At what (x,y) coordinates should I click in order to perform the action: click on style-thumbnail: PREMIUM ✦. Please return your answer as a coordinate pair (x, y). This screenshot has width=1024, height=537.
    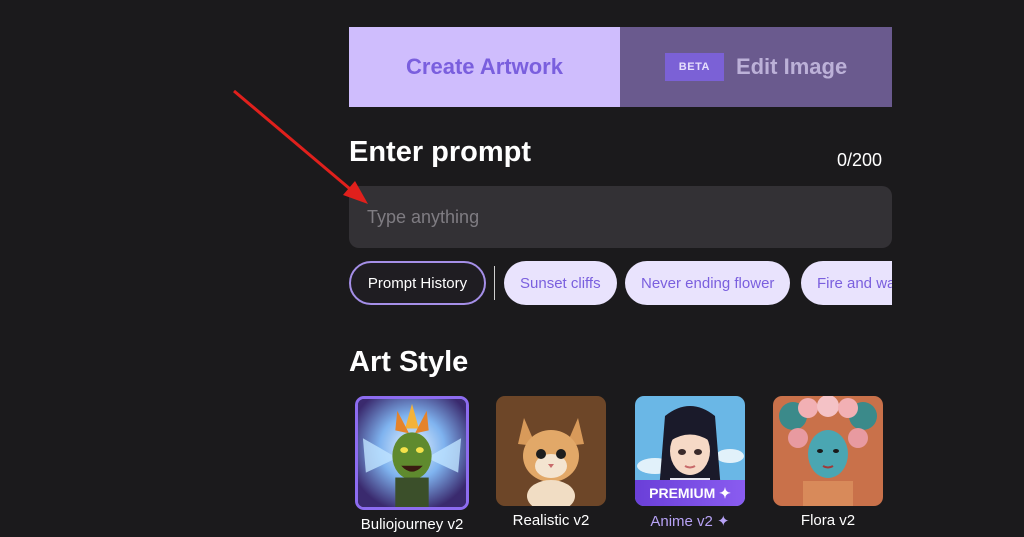
    Looking at the image, I should click on (690, 451).